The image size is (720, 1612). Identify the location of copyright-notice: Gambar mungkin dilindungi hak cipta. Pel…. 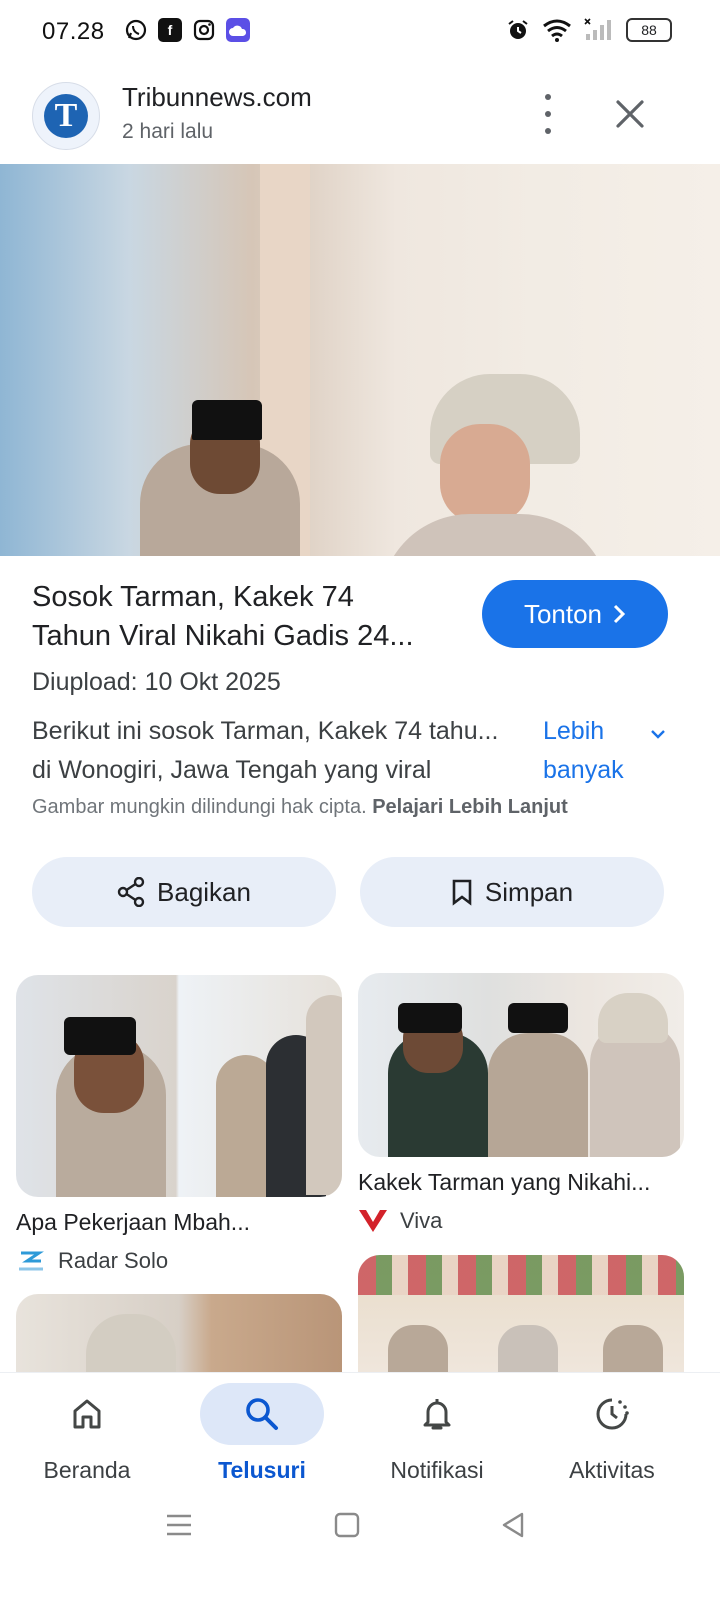
(300, 807).